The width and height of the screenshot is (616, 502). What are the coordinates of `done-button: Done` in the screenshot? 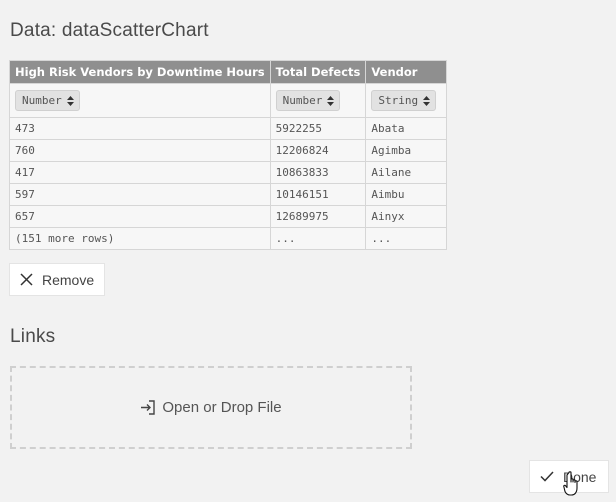 It's located at (569, 476).